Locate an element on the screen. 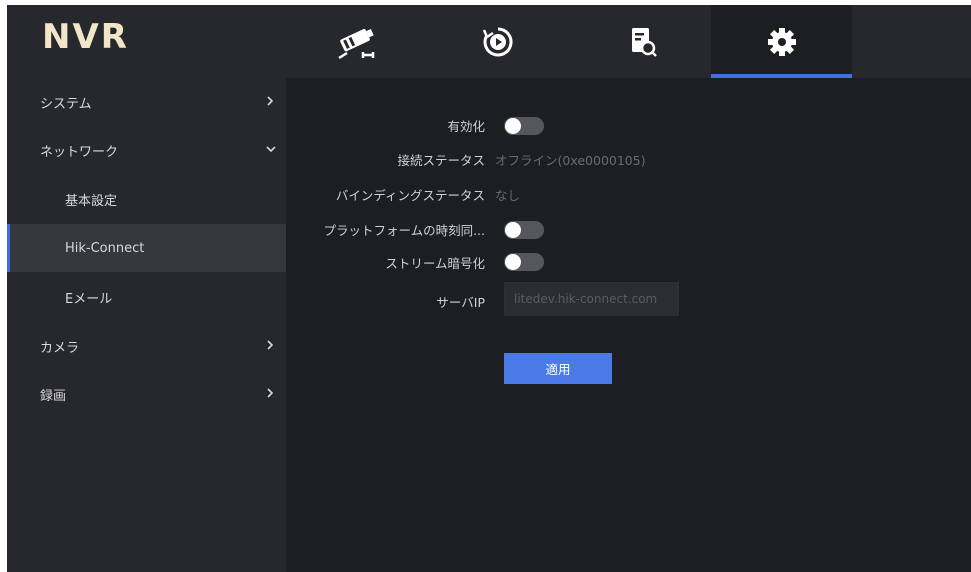 Image resolution: width=971 pixels, height=572 pixels. playback-icon is located at coordinates (498, 42).